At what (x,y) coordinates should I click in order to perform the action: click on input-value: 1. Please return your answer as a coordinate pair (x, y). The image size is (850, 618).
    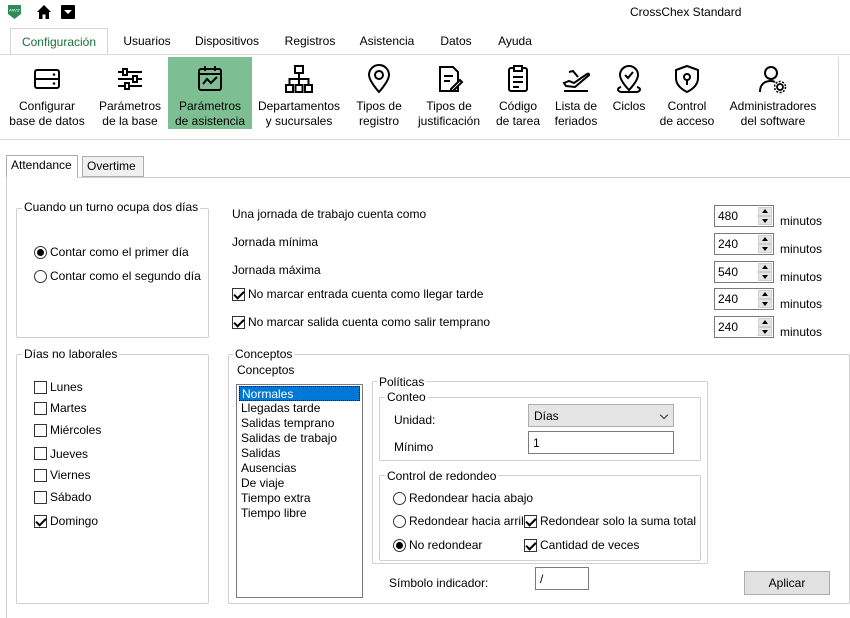
    Looking at the image, I should click on (536, 443).